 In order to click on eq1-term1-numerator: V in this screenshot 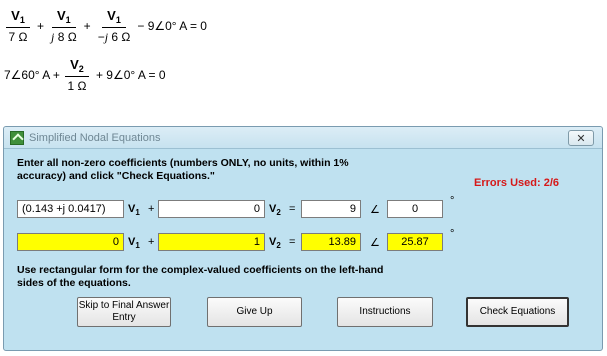, I will do `click(15, 15)`.